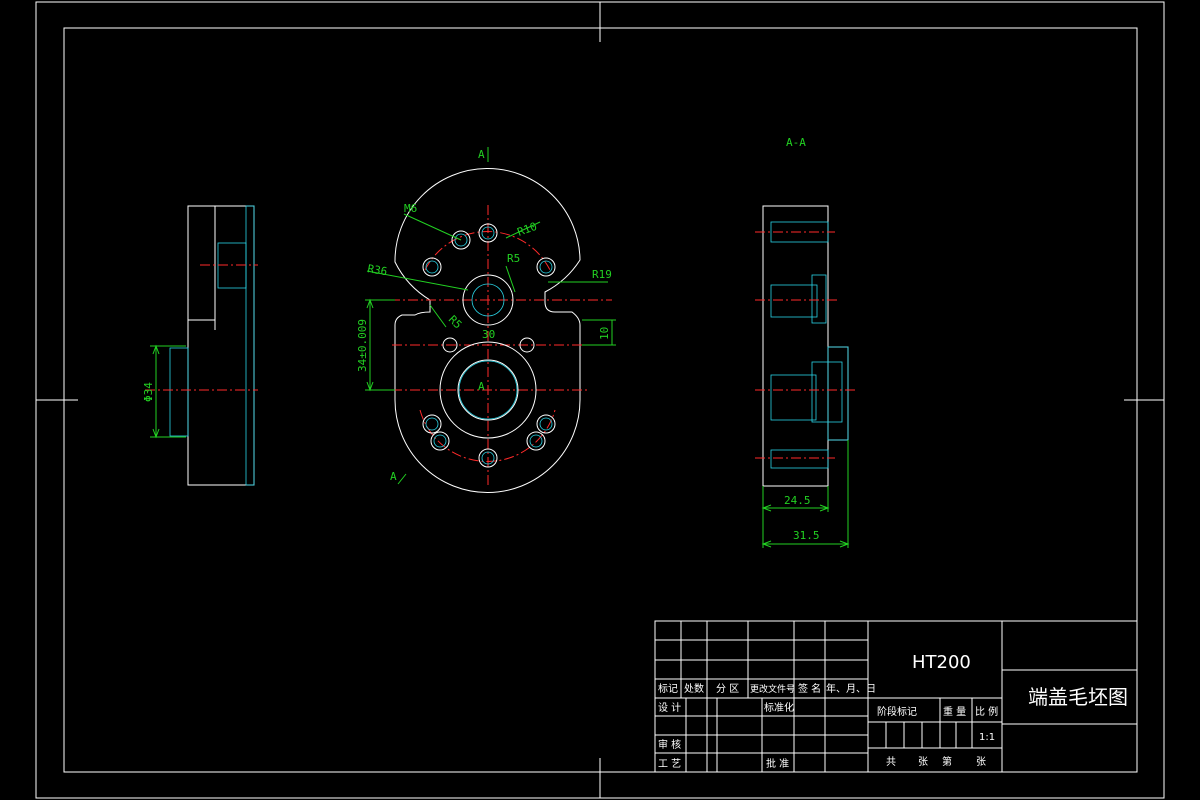 This screenshot has width=1200, height=800. What do you see at coordinates (362, 345) in the screenshot?
I see `dim-34-tol: 34±0.009` at bounding box center [362, 345].